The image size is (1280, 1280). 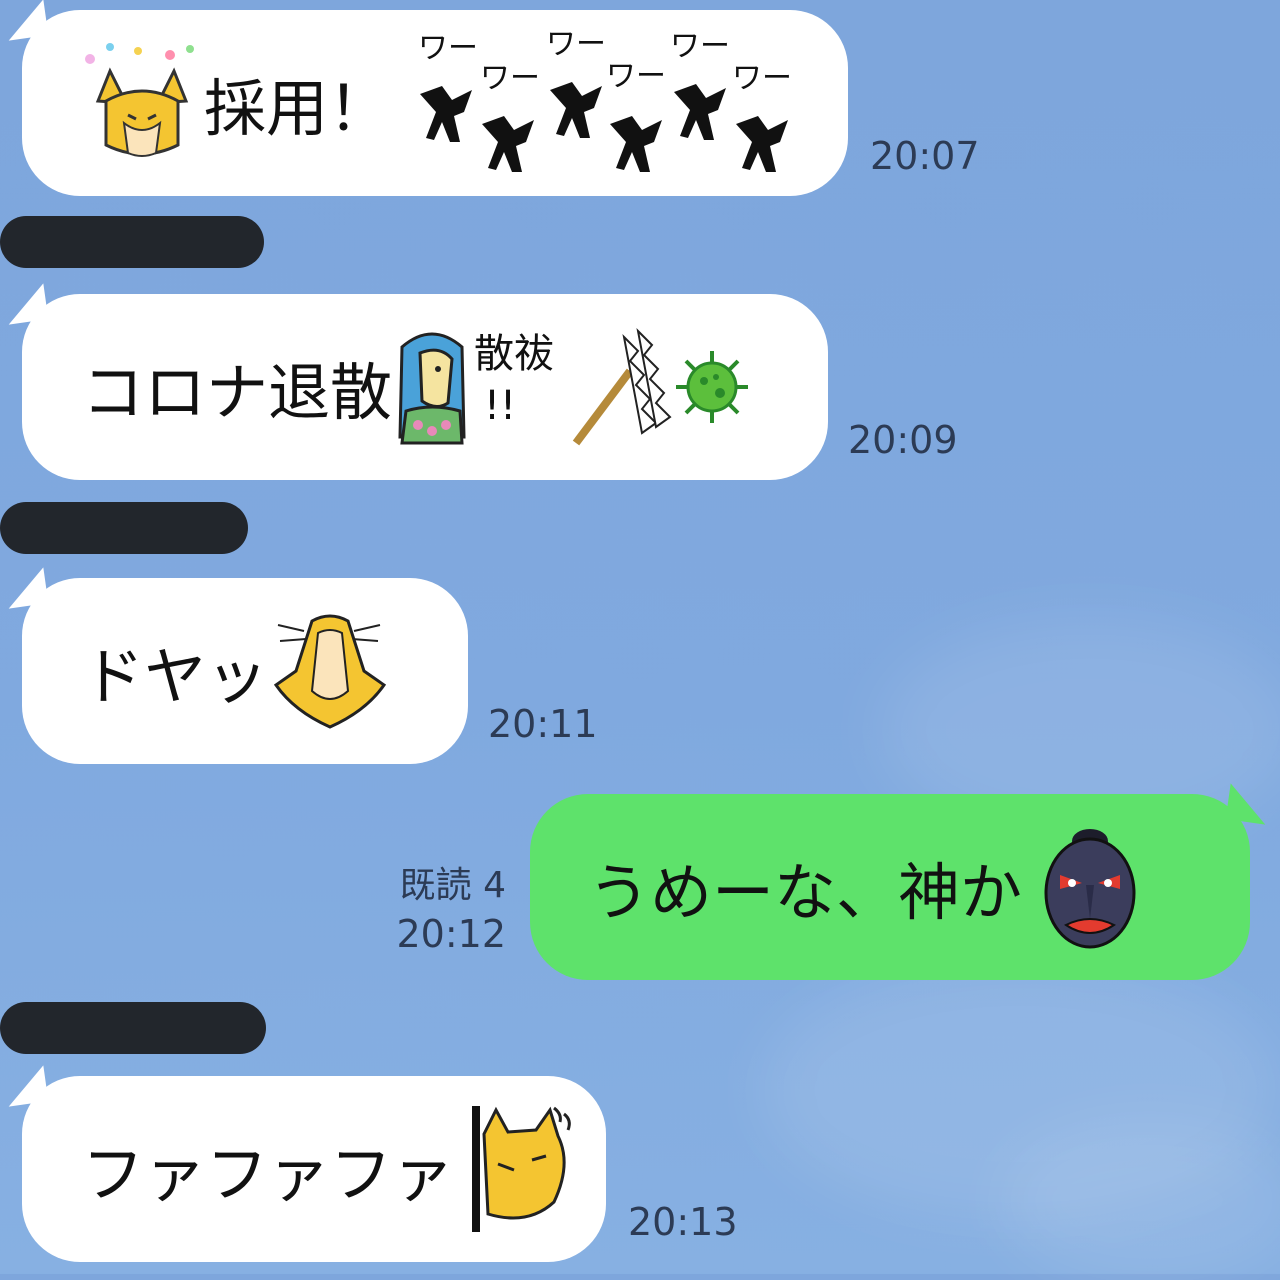 I want to click on message-text: 採用！, so click(x=297, y=108).